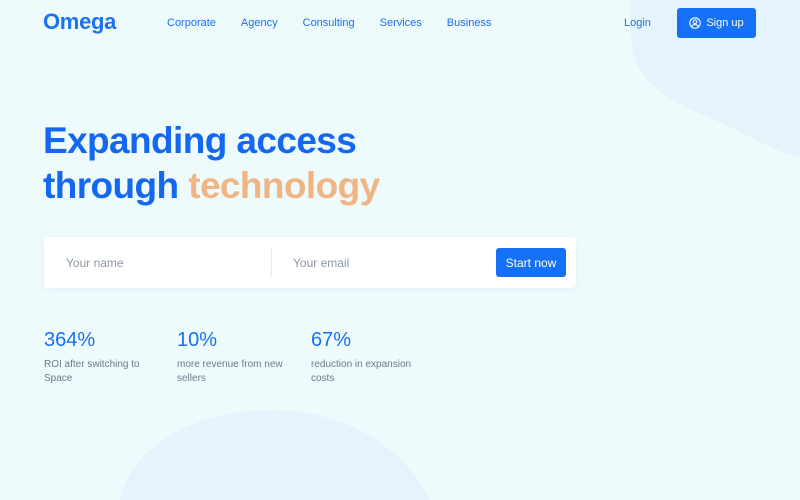 The width and height of the screenshot is (800, 500). I want to click on signup-button: Sign up, so click(716, 23).